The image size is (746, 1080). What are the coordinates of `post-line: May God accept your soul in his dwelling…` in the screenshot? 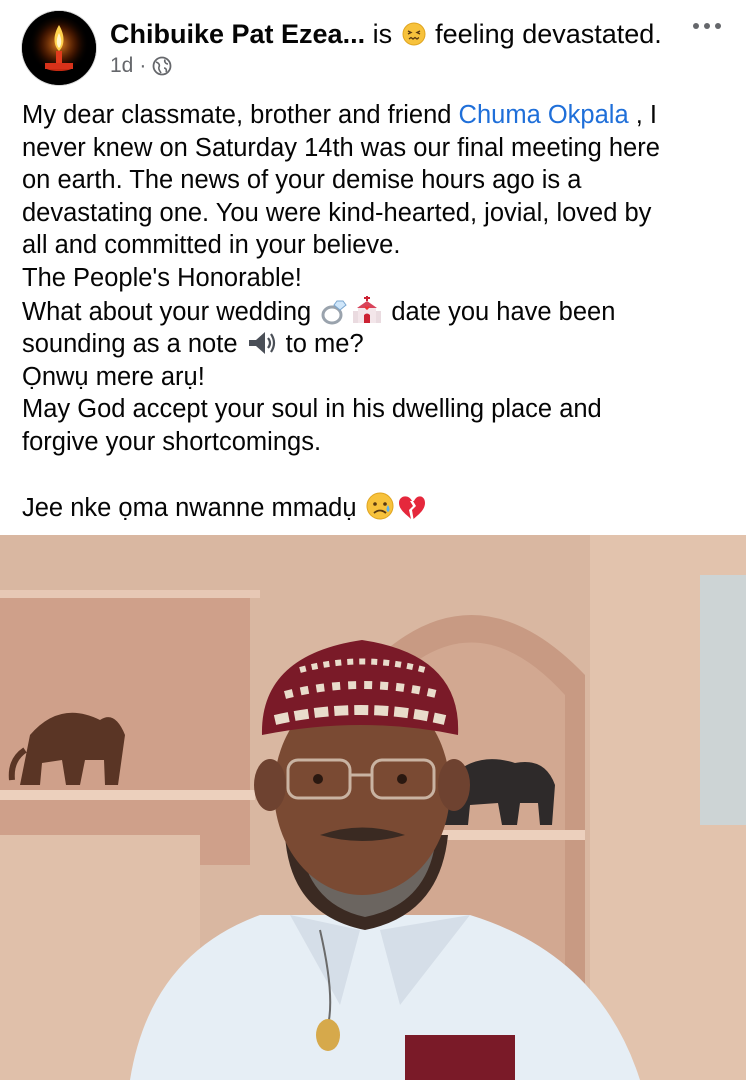 It's located at (312, 409).